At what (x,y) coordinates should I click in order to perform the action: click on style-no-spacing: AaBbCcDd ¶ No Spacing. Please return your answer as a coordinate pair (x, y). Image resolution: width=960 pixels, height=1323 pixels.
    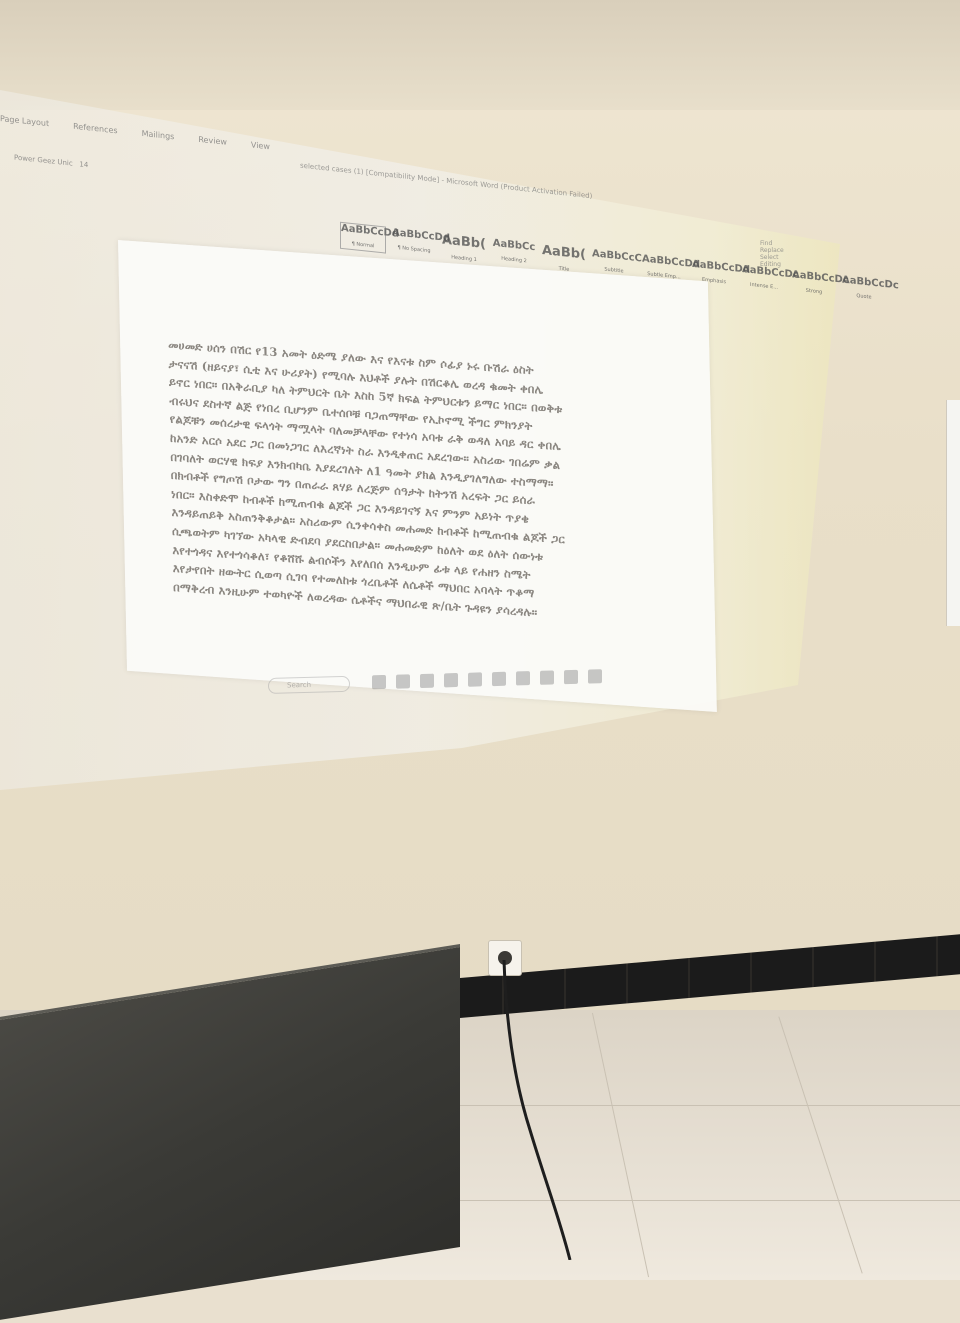
    Looking at the image, I should click on (421, 243).